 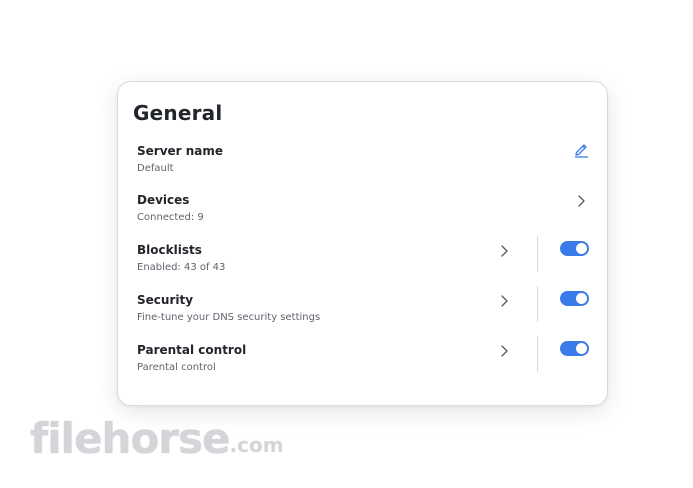 What do you see at coordinates (170, 217) in the screenshot?
I see `row-subtitle: Connected: 9` at bounding box center [170, 217].